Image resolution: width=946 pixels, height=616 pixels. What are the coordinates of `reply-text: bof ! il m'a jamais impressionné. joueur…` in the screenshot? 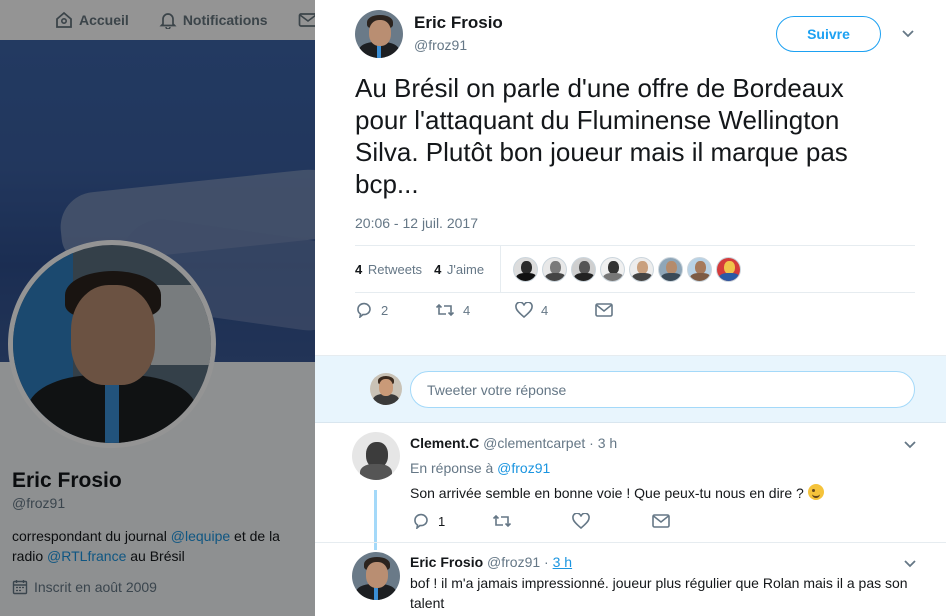 It's located at (659, 593).